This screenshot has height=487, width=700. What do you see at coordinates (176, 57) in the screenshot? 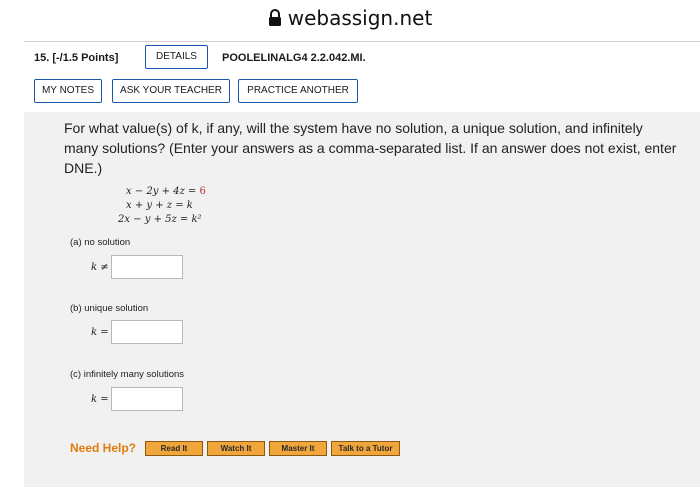
I see `details-button: DETAILS` at bounding box center [176, 57].